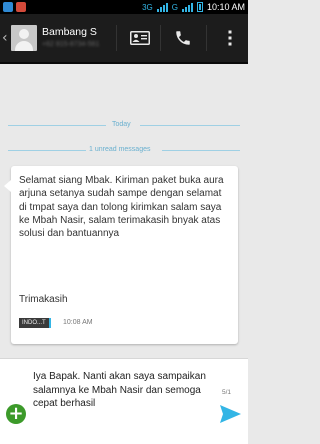 The height and width of the screenshot is (444, 320). Describe the element at coordinates (227, 392) in the screenshot. I see `character-counter: 5/1` at that location.